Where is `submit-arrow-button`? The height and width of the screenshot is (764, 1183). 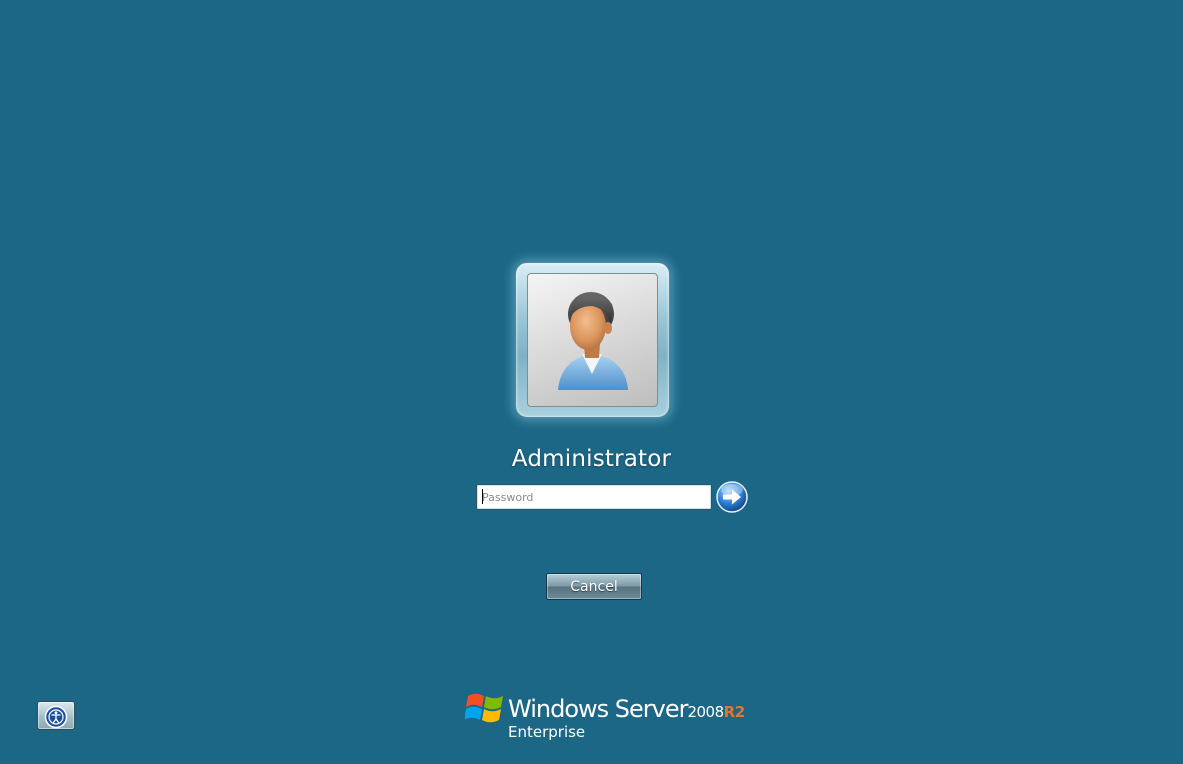 submit-arrow-button is located at coordinates (732, 497).